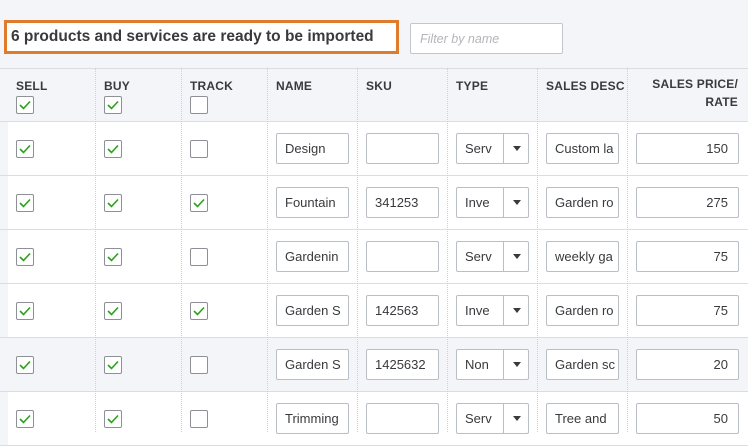 The width and height of the screenshot is (748, 446). What do you see at coordinates (477, 364) in the screenshot?
I see `type-select-value: Non` at bounding box center [477, 364].